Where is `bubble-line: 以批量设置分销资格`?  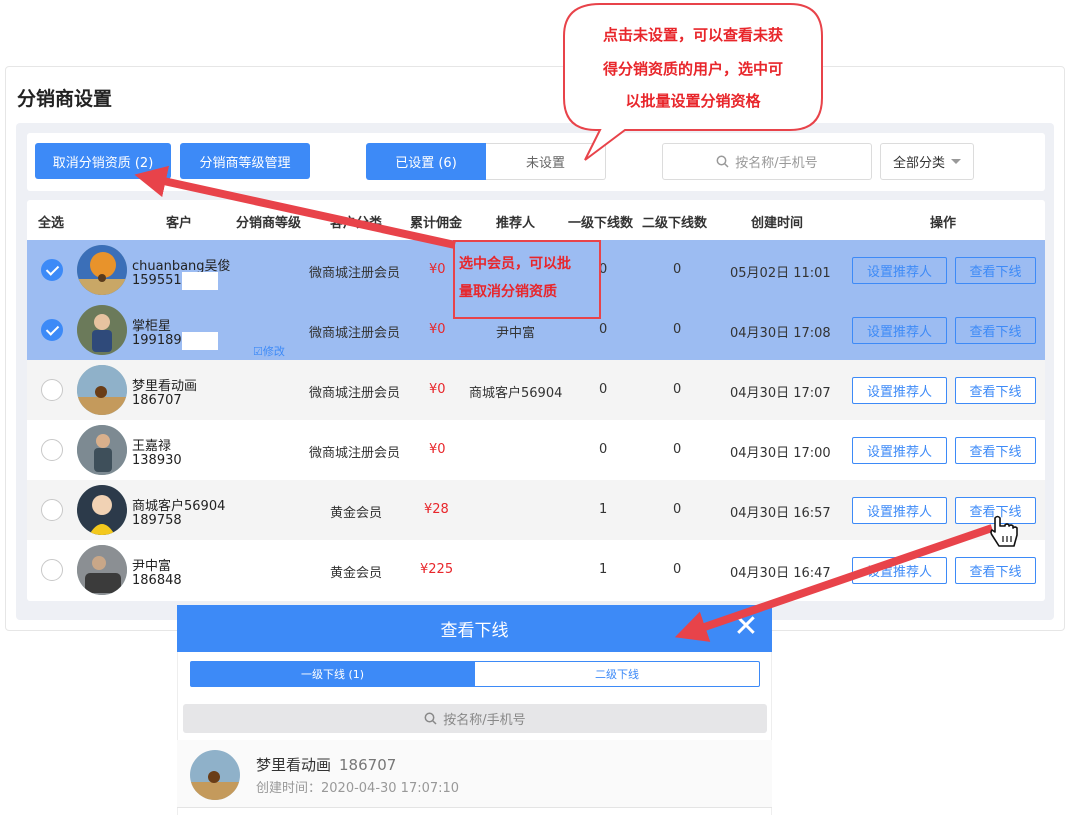 bubble-line: 以批量设置分销资格 is located at coordinates (693, 101).